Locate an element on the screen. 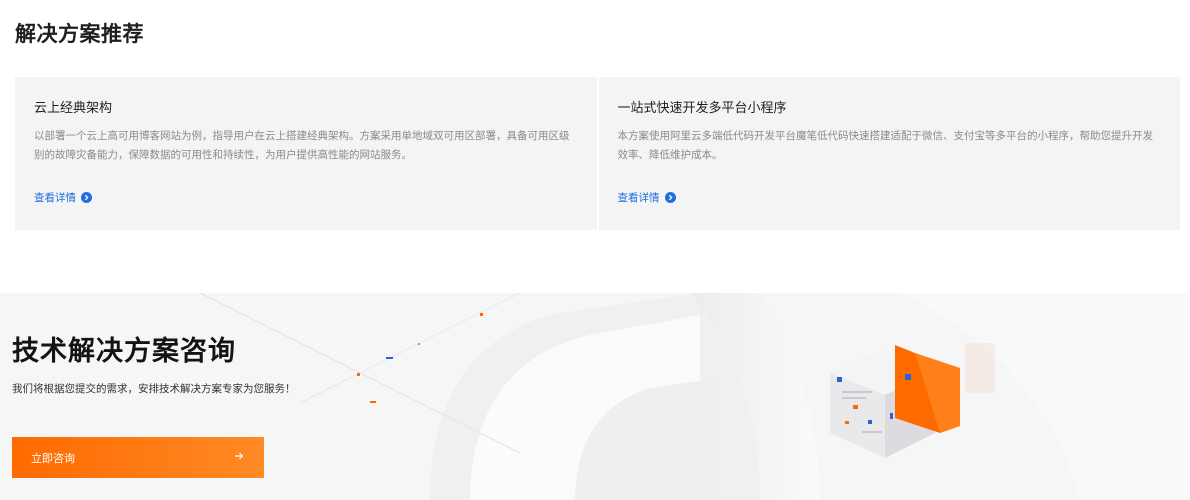 Image resolution: width=1190 pixels, height=500 pixels. banner-title: 技术解决方案咨询 is located at coordinates (124, 351).